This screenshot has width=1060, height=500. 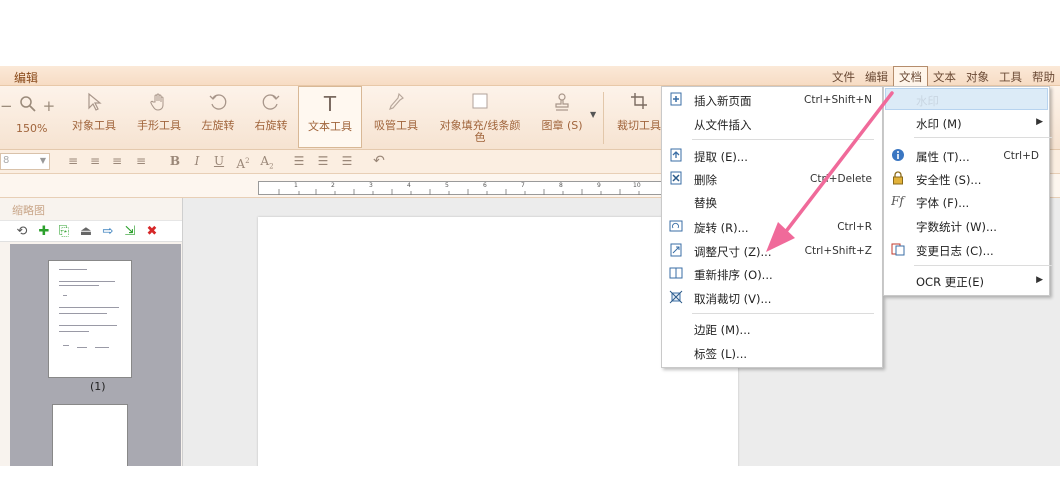 I want to click on chevron-down-icon: ▼, so click(x=42, y=160).